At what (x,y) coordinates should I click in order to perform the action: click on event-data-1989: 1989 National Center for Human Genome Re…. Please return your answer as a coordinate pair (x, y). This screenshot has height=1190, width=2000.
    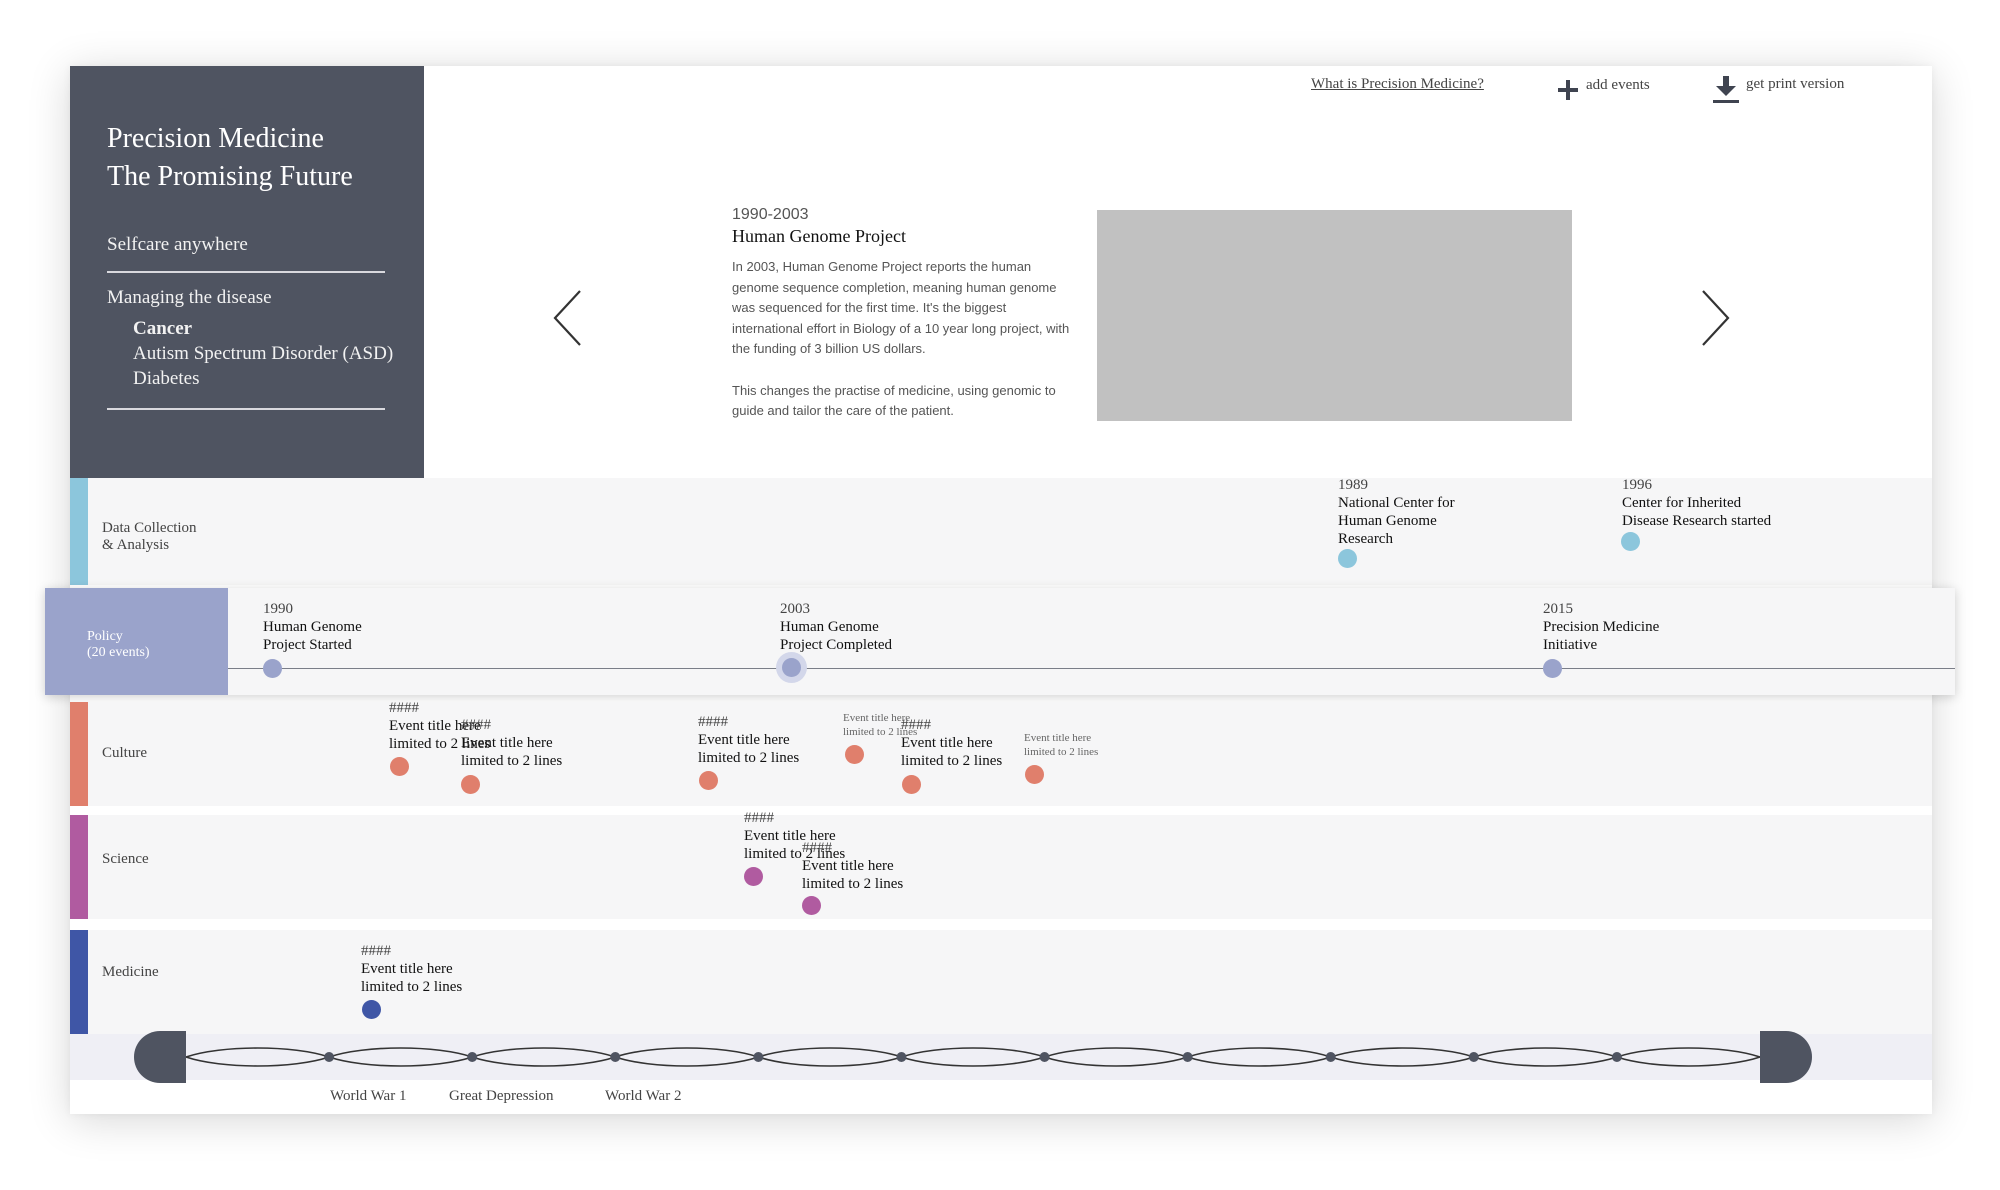
    Looking at the image, I should click on (1396, 512).